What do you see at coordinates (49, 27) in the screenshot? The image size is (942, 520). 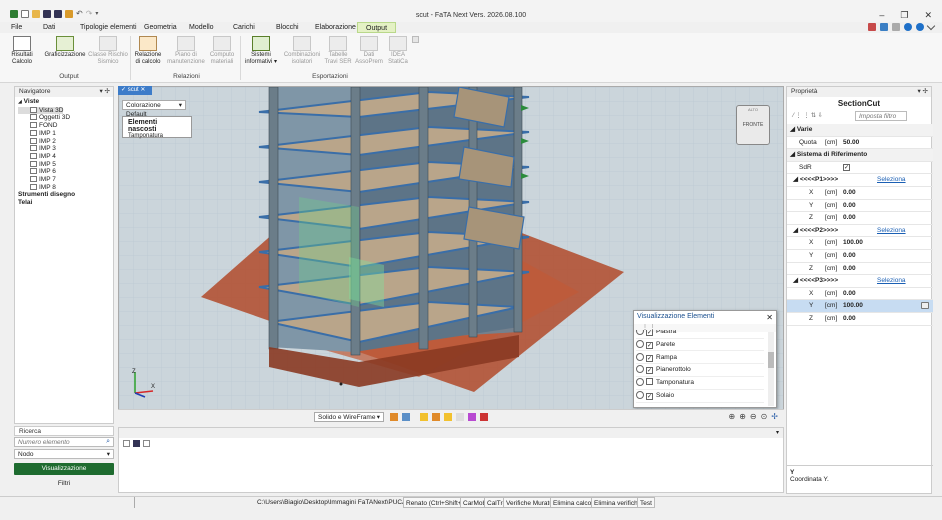 I see `menu-dati: Dati` at bounding box center [49, 27].